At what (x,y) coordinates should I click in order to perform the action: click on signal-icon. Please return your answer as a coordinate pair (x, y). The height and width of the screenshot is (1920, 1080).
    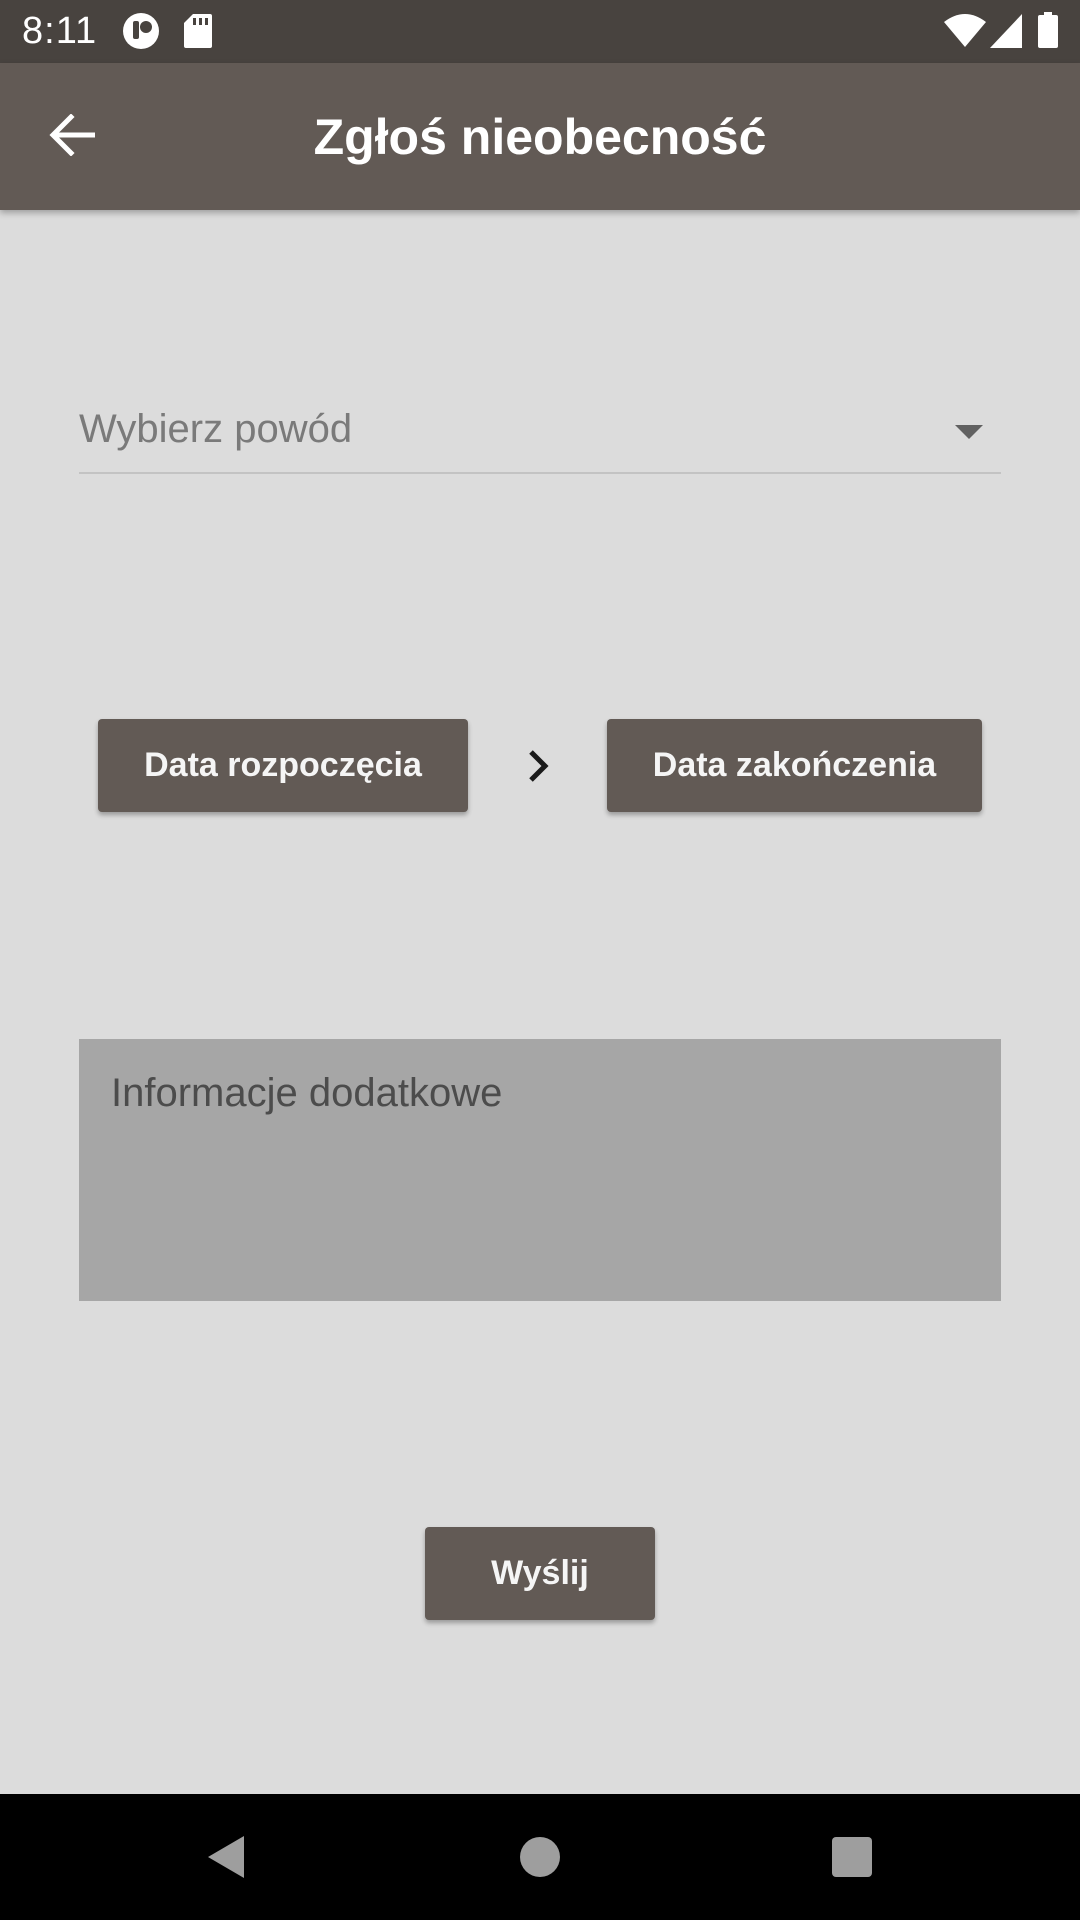
    Looking at the image, I should click on (1006, 33).